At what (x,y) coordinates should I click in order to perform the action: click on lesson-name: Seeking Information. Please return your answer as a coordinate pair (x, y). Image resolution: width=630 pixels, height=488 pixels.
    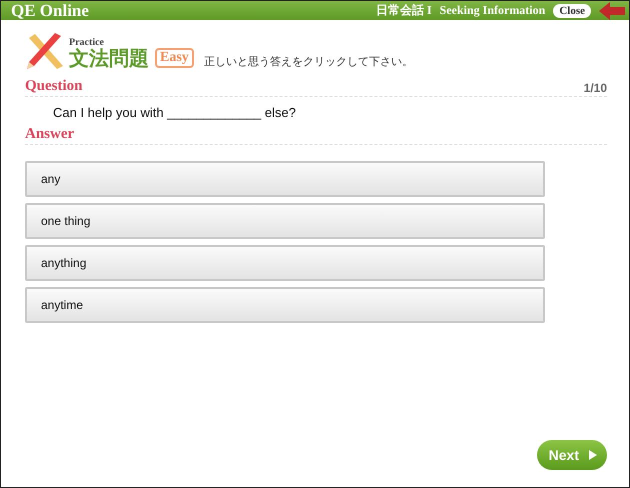
    Looking at the image, I should click on (493, 10).